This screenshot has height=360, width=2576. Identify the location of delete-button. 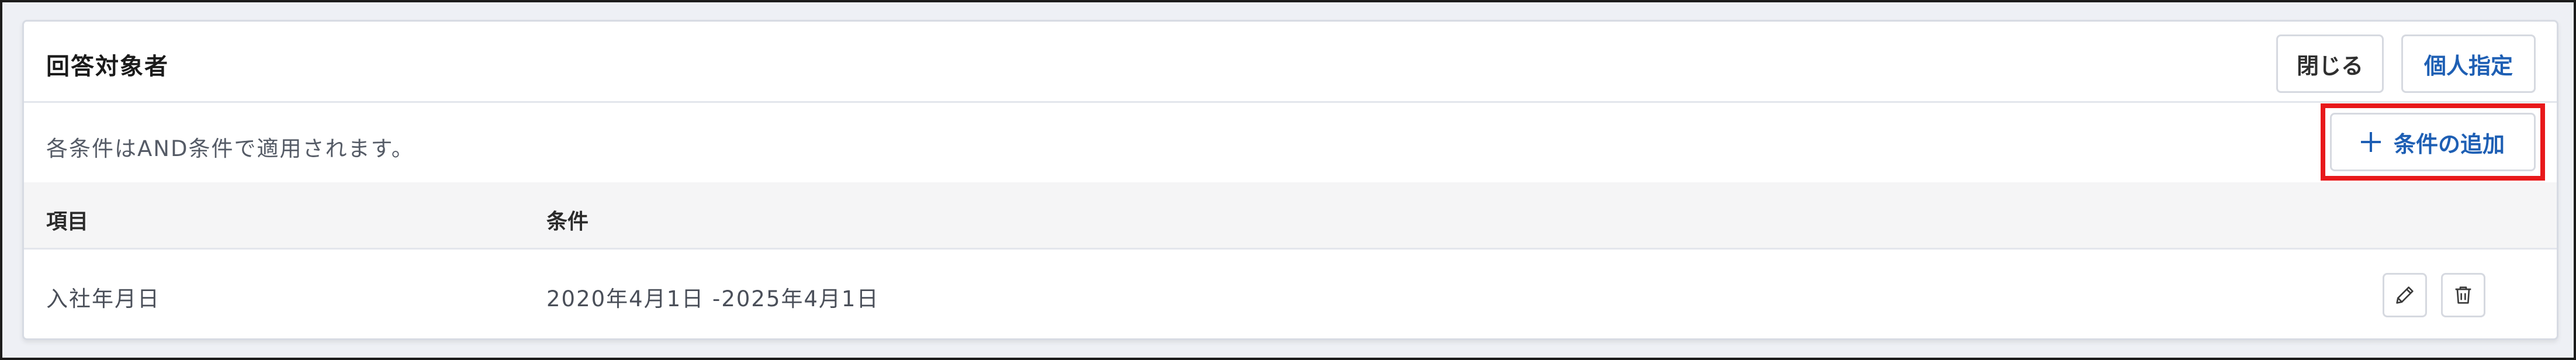
(2463, 295).